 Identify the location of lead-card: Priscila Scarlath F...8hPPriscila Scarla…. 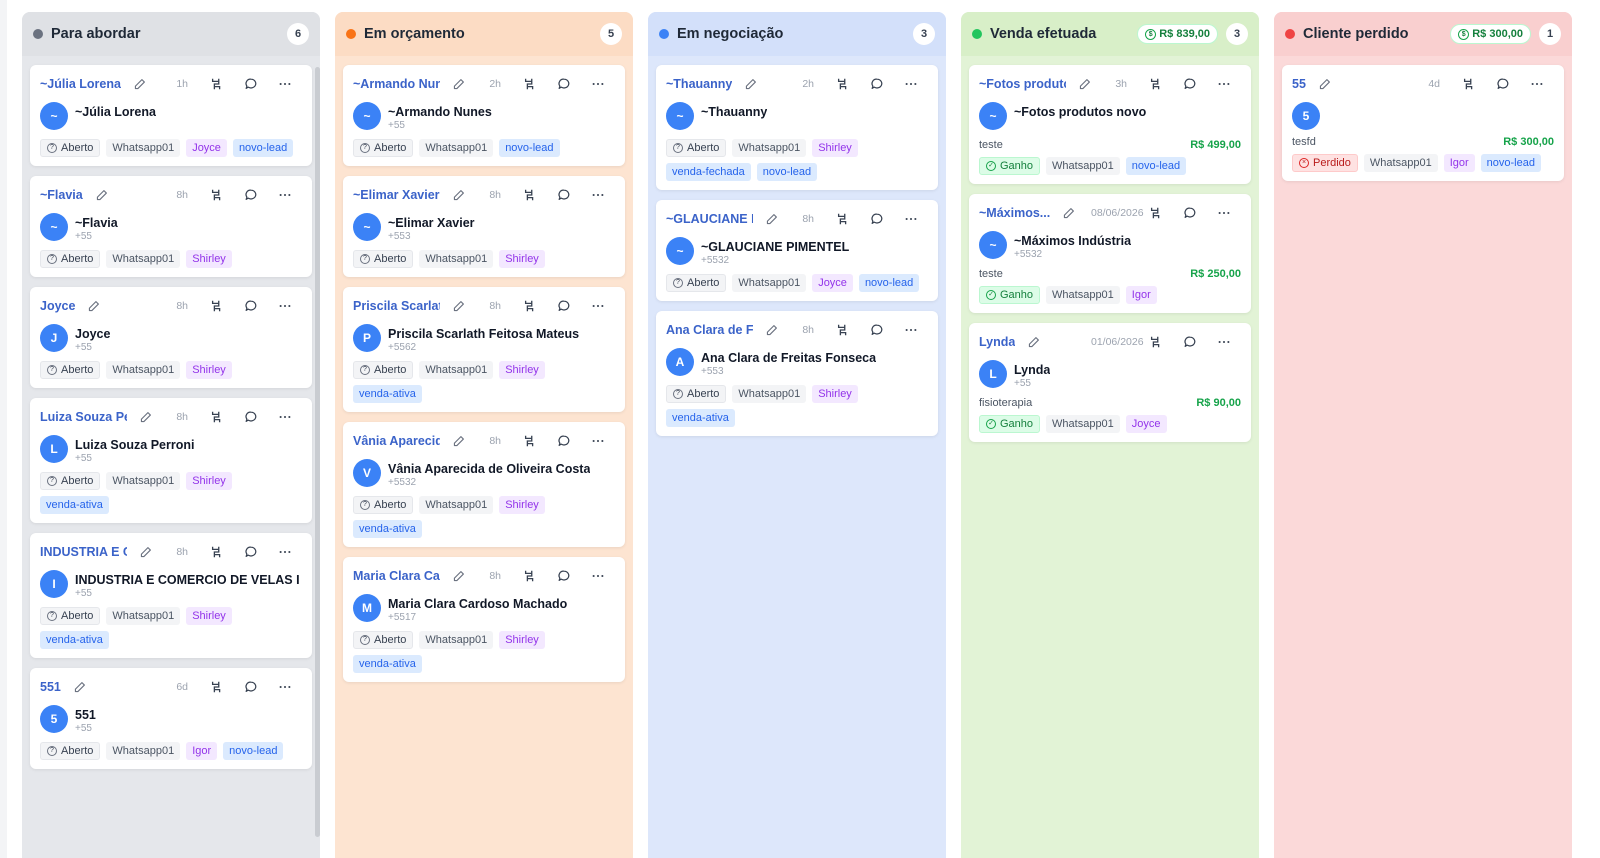
(484, 349).